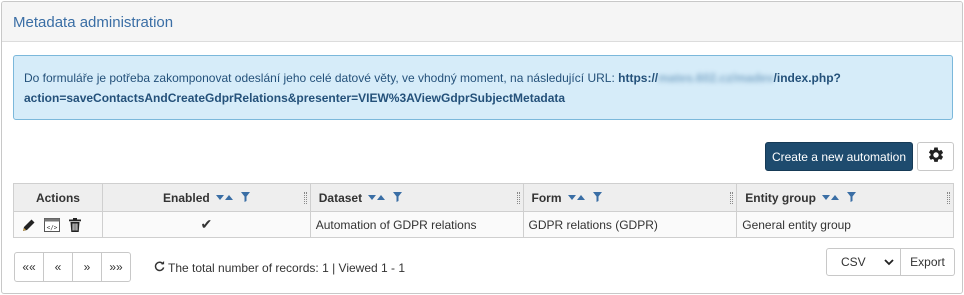 Image resolution: width=964 pixels, height=295 pixels. What do you see at coordinates (546, 197) in the screenshot?
I see `col-form-label: Form` at bounding box center [546, 197].